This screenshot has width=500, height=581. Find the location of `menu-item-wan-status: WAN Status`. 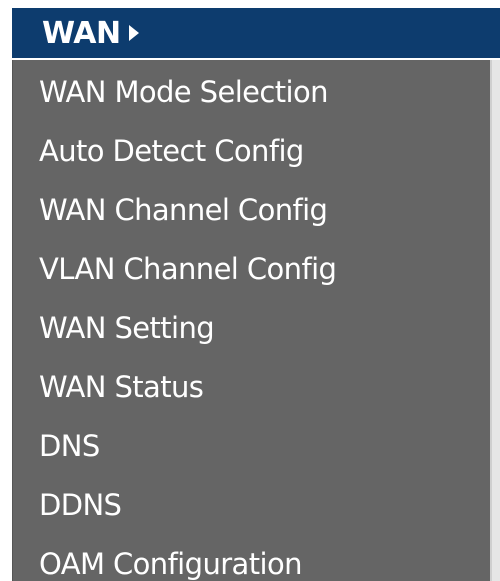

menu-item-wan-status: WAN Status is located at coordinates (121, 387).